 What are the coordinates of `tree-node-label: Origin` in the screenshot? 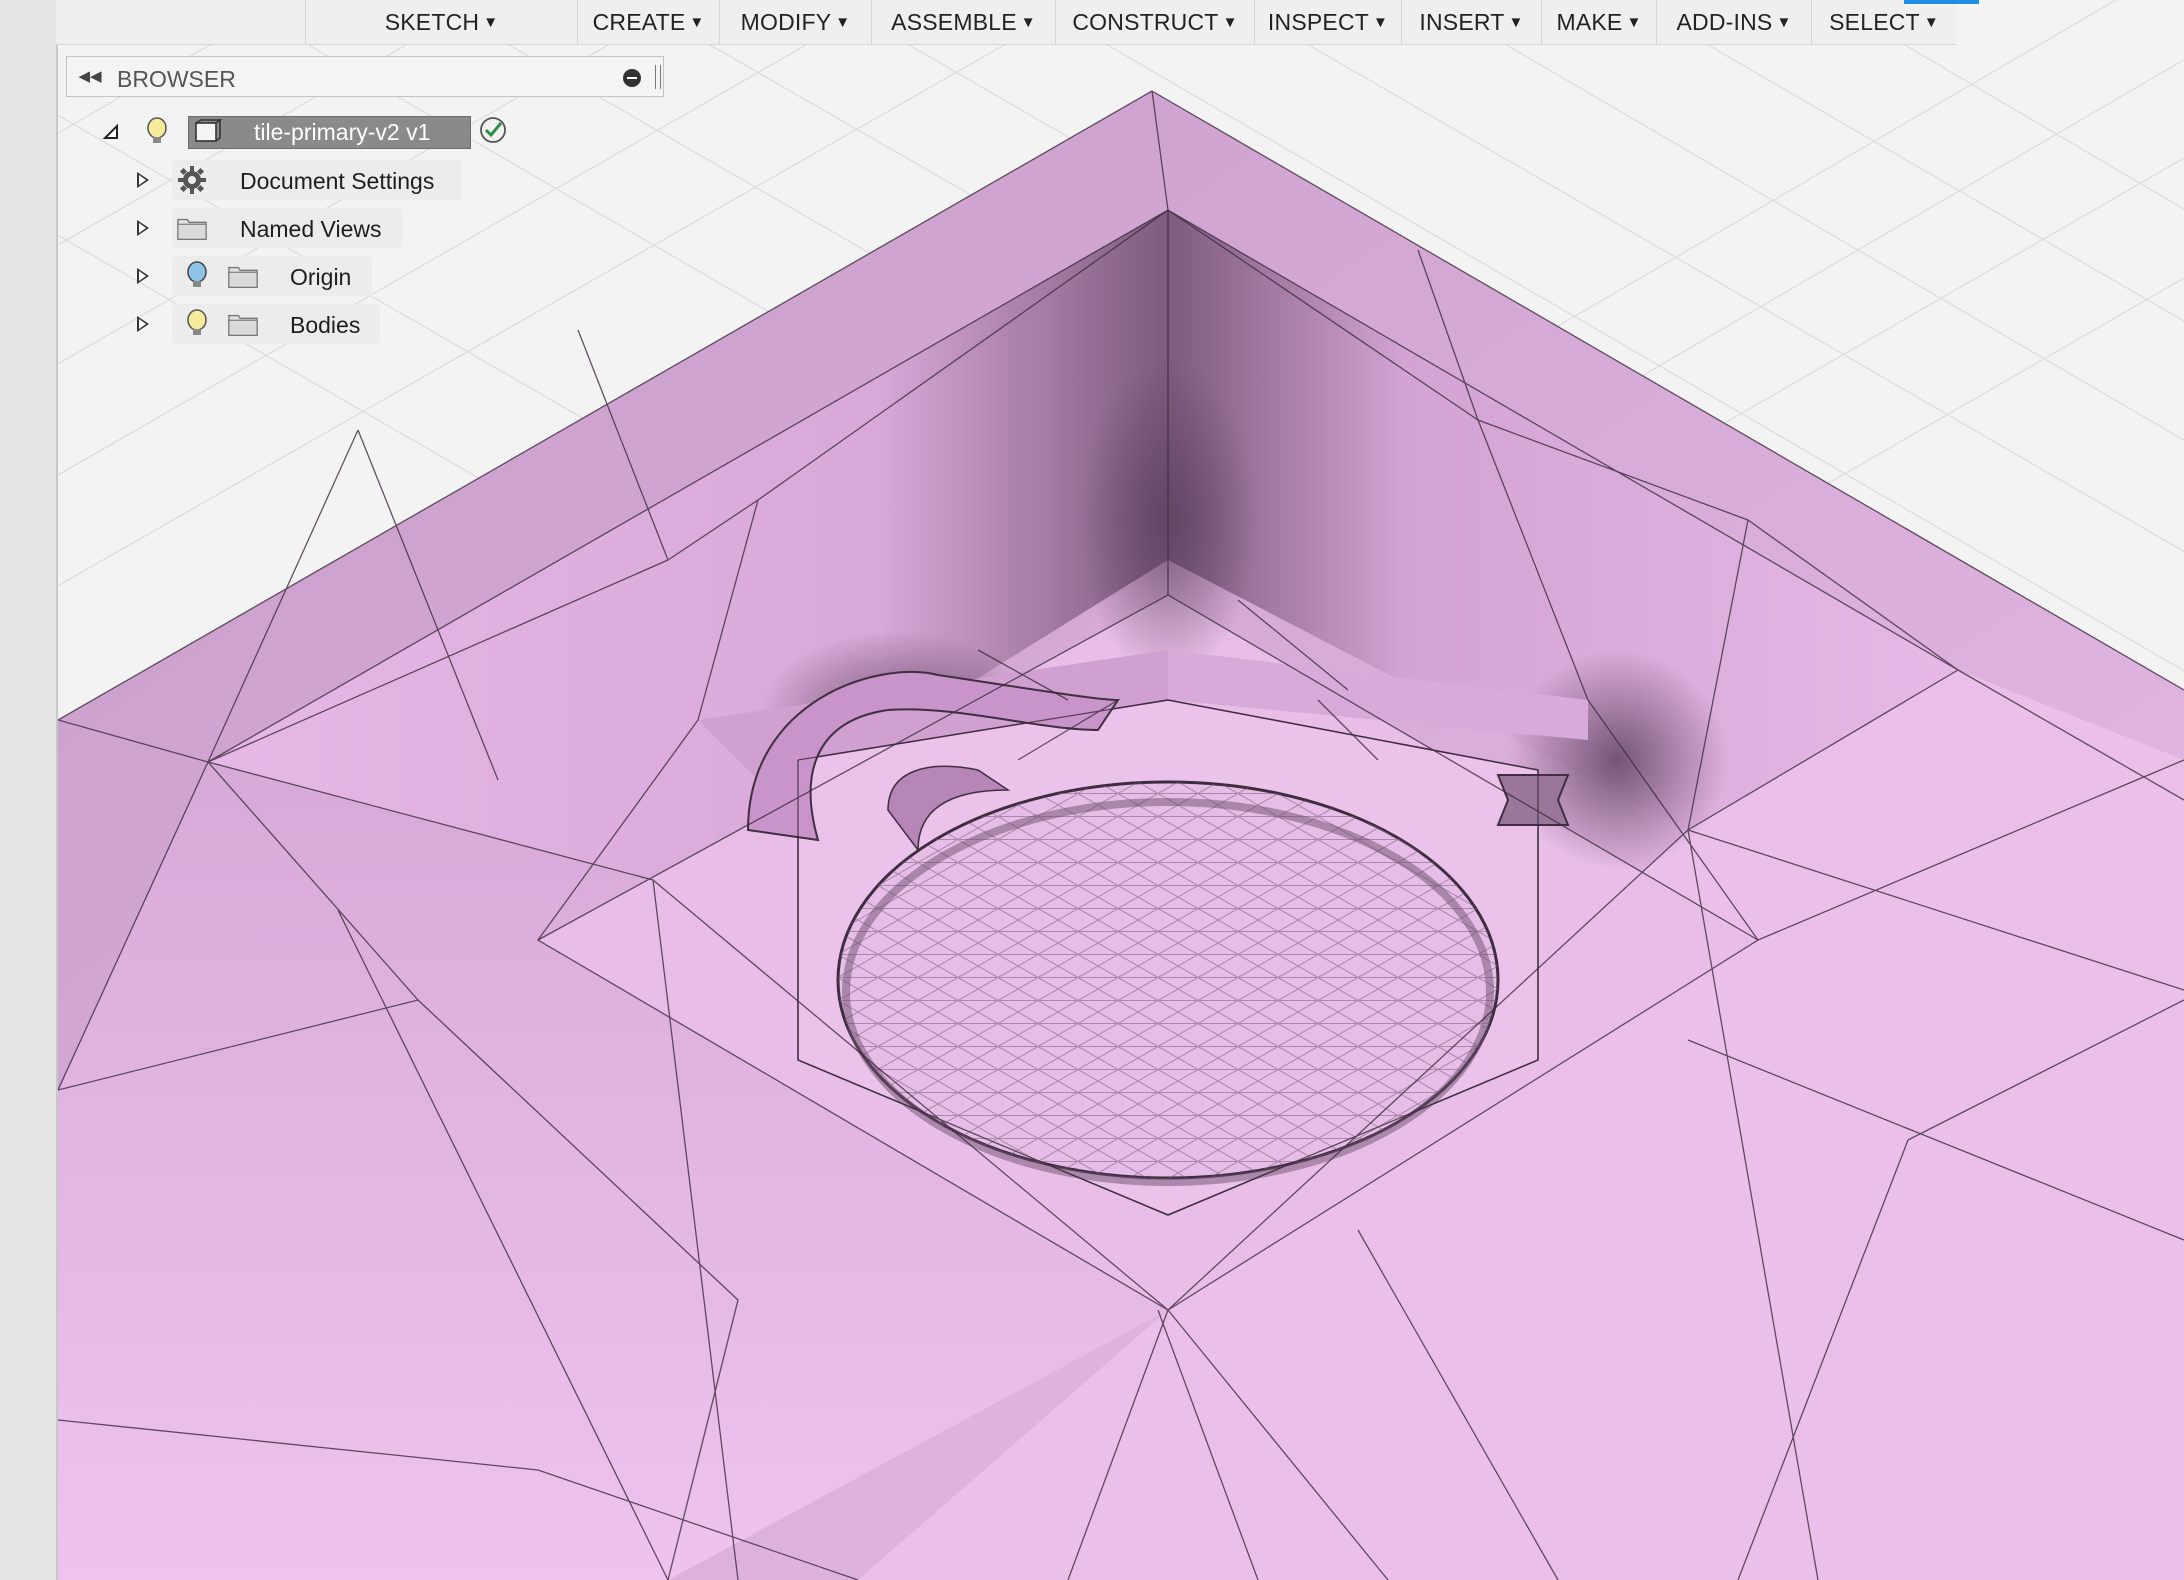 It's located at (321, 277).